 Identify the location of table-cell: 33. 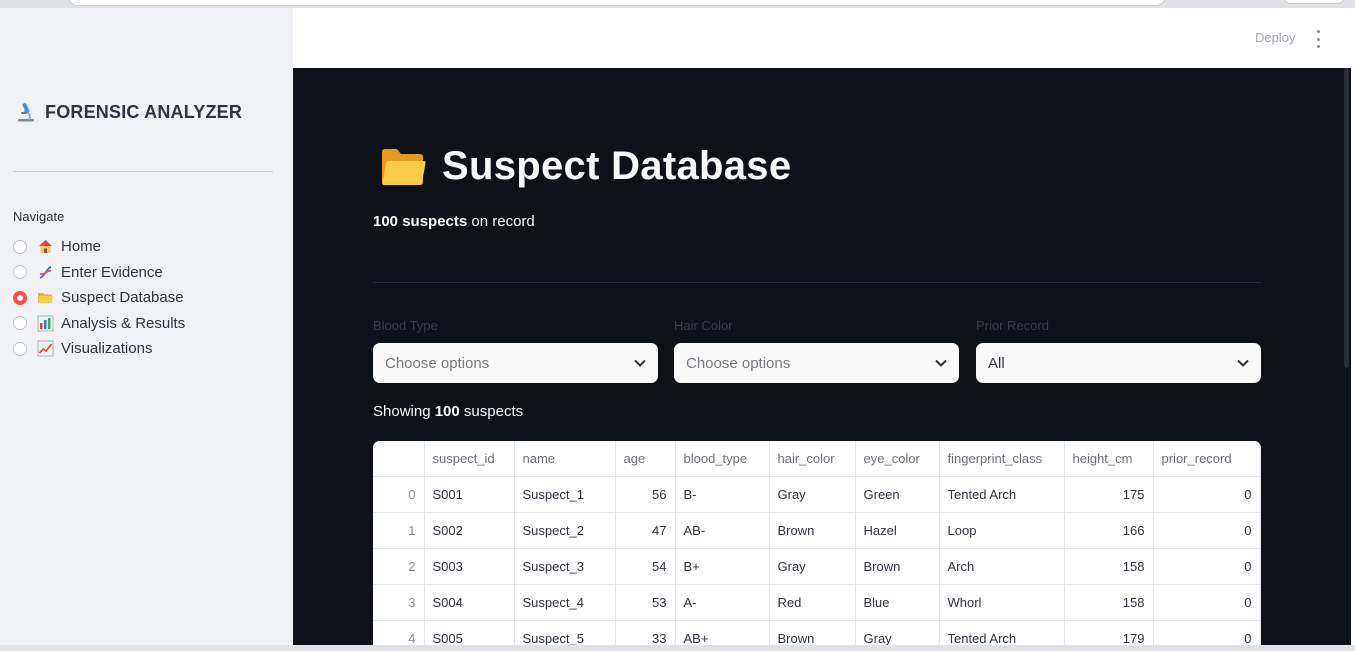
(645, 632).